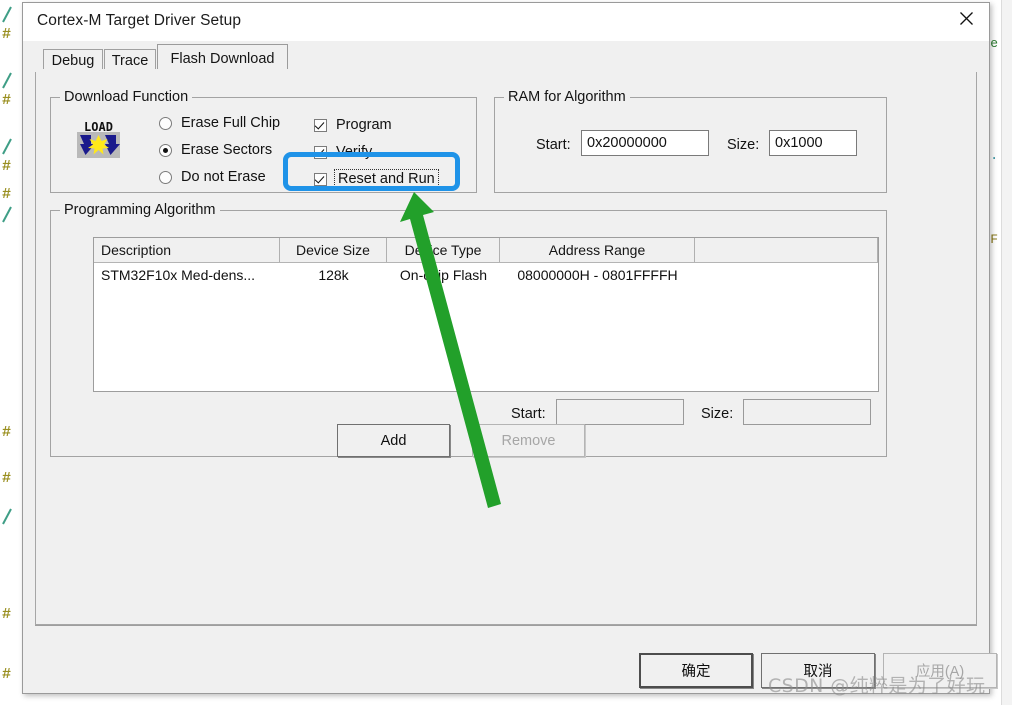 The image size is (1012, 705). What do you see at coordinates (187, 250) in the screenshot?
I see `column-header-description: Description` at bounding box center [187, 250].